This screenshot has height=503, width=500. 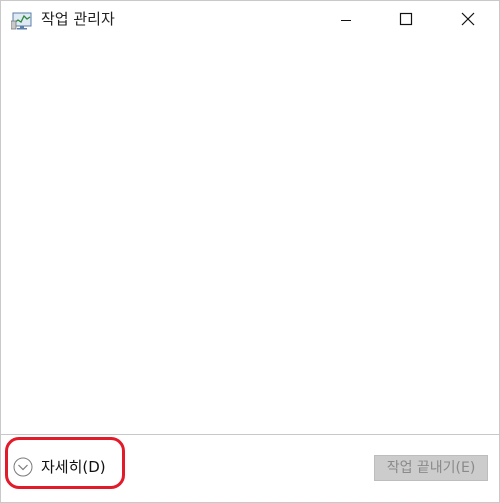 I want to click on window-title: 작업 관리자, so click(x=78, y=19).